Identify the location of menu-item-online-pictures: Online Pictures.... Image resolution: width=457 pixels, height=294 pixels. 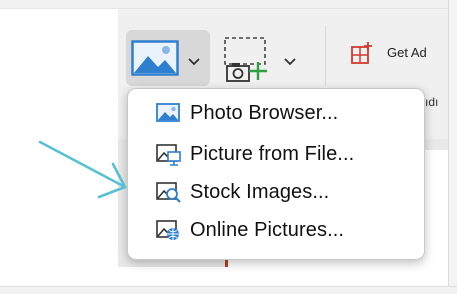
(249, 230).